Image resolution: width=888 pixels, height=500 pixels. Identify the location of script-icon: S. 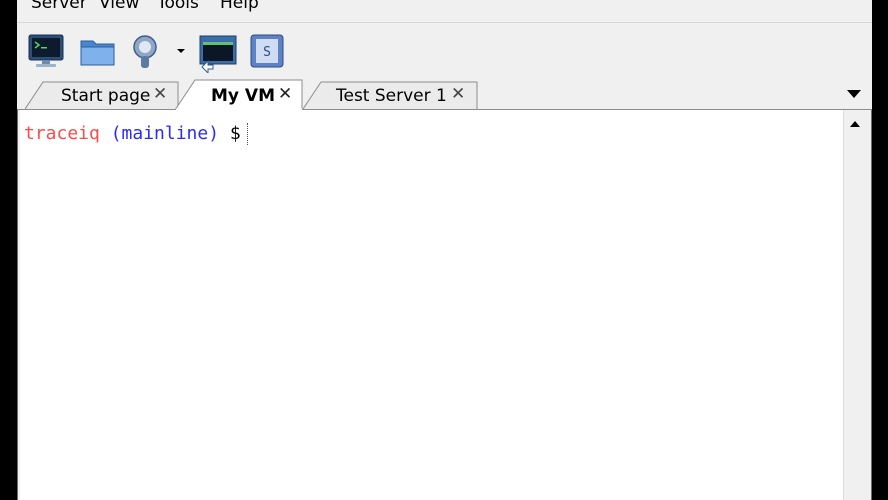
(267, 51).